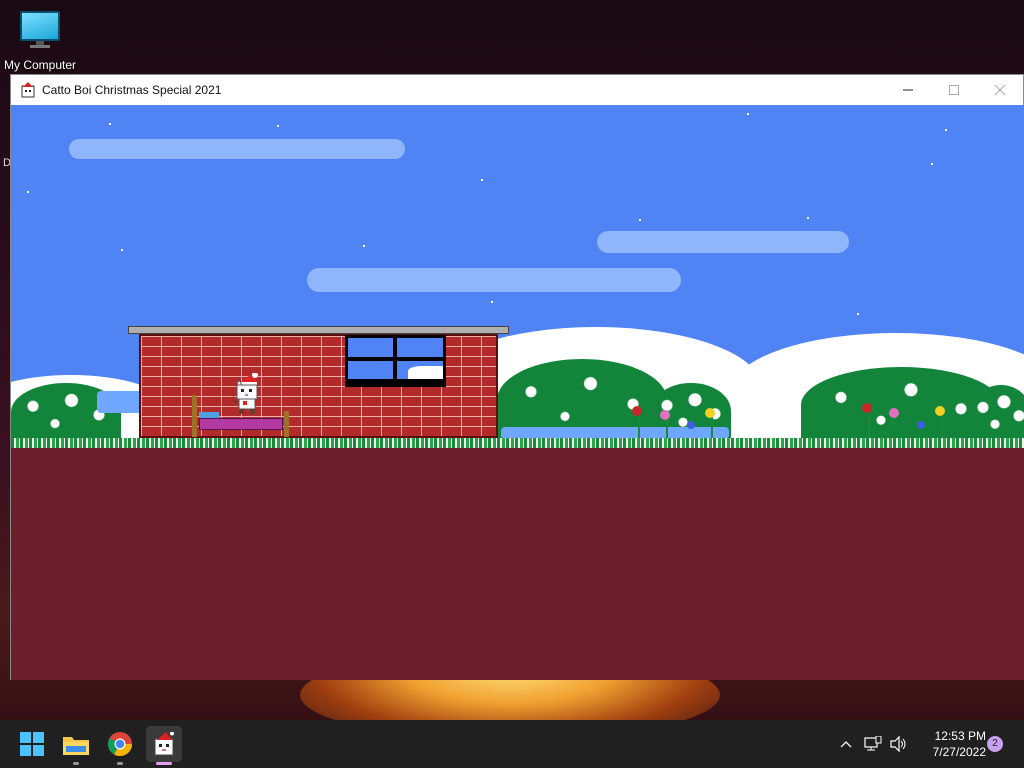  Describe the element at coordinates (899, 744) in the screenshot. I see `volume-icon` at that location.